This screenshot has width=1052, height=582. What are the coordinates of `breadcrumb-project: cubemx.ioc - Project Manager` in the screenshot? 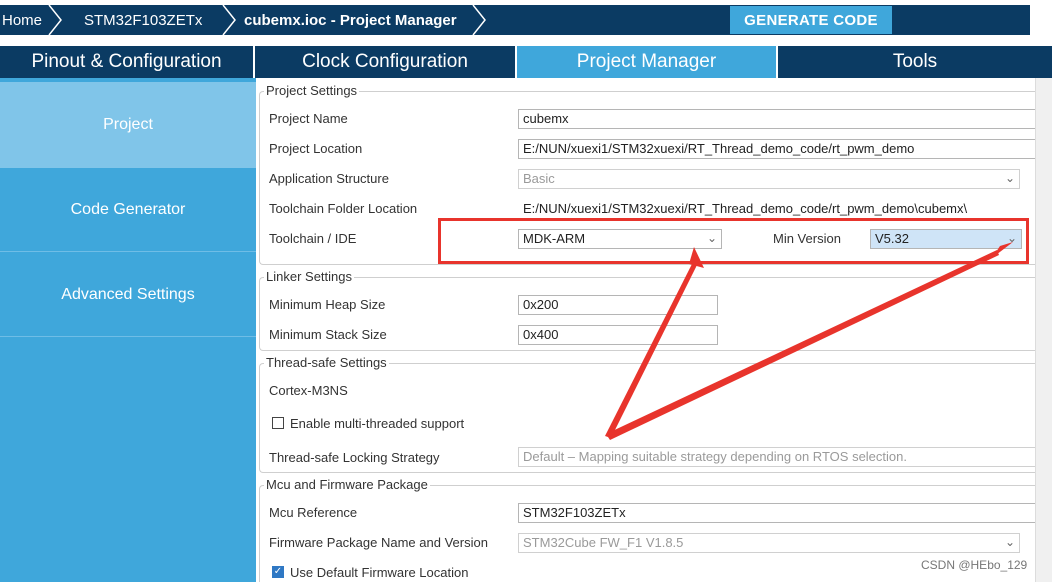 It's located at (365, 20).